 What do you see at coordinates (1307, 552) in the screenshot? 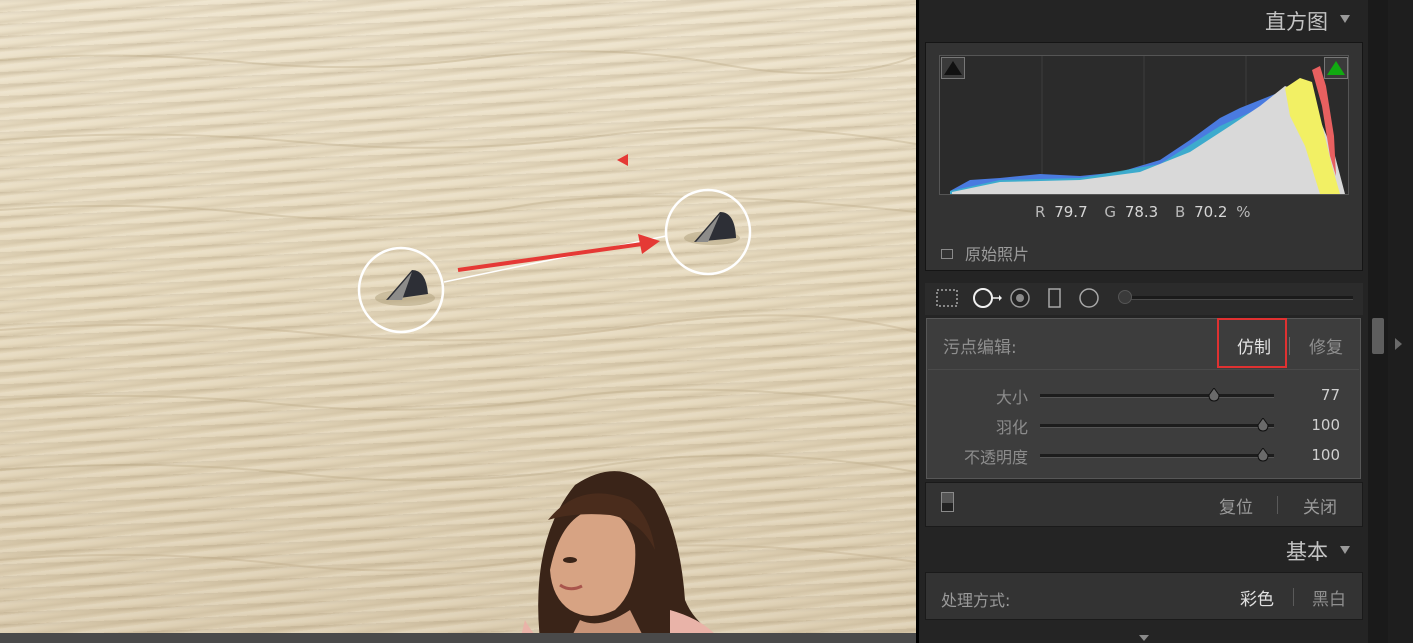
I see `basic-title: 基本` at bounding box center [1307, 552].